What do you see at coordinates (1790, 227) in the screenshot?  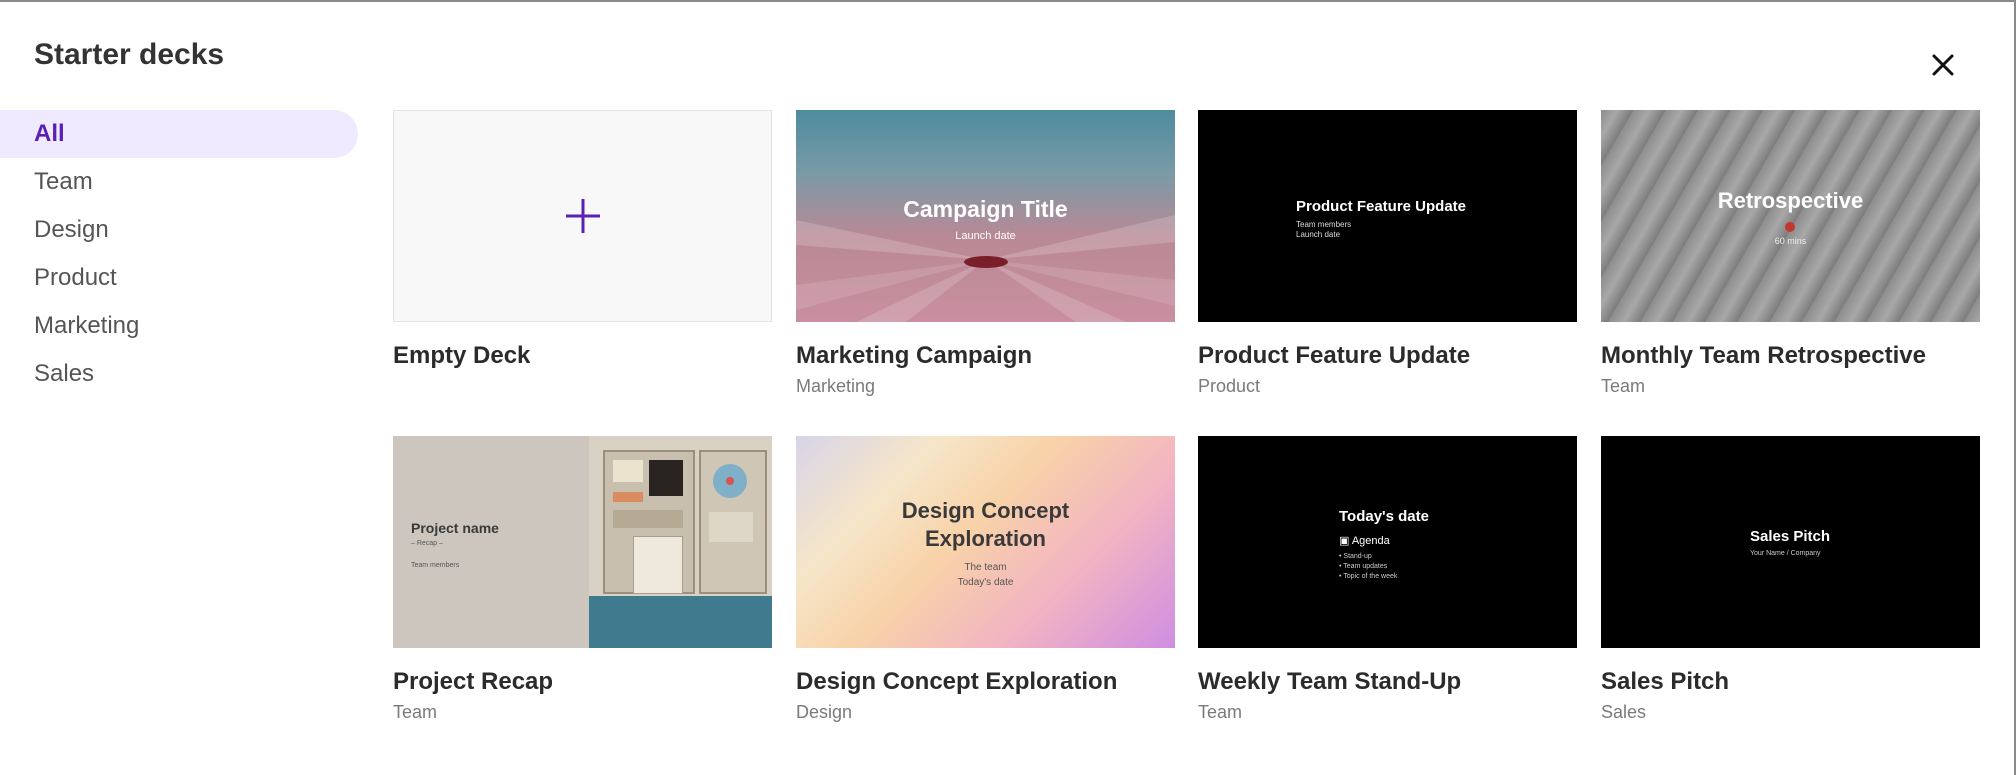 I see `clock-icon` at bounding box center [1790, 227].